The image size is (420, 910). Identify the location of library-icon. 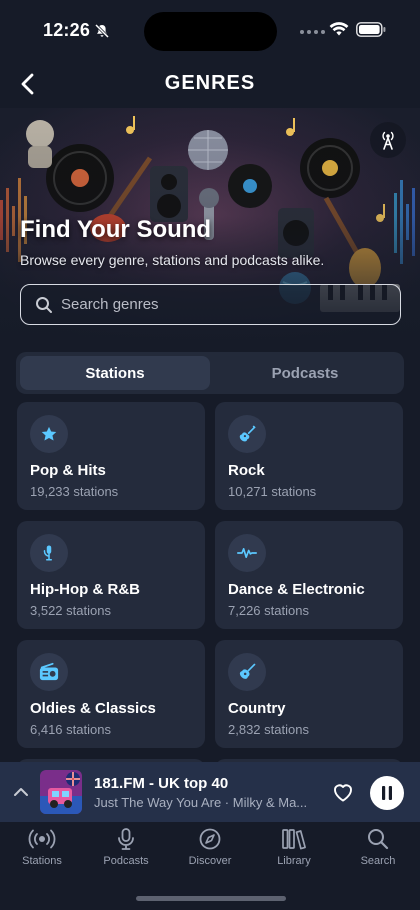
(294, 839).